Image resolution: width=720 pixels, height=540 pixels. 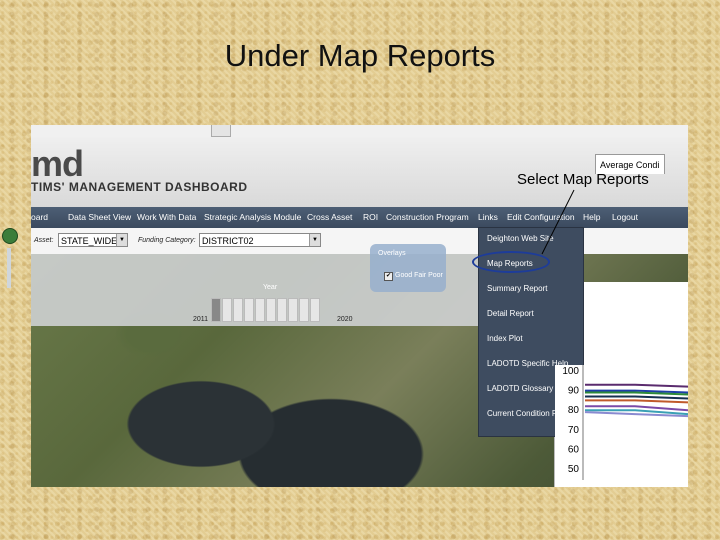 What do you see at coordinates (345, 319) in the screenshot?
I see `year-end-label: 2020` at bounding box center [345, 319].